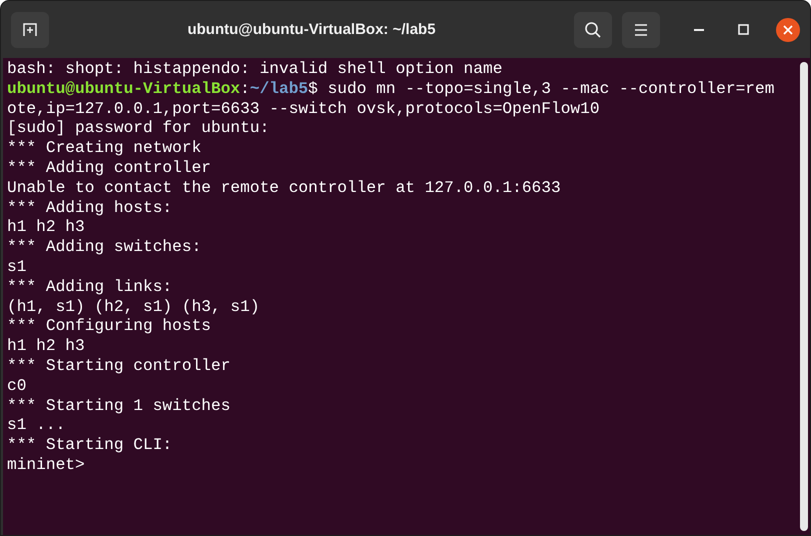  I want to click on window-title: ubuntu@ubuntu-VirtualBox: ~/lab5, so click(311, 29).